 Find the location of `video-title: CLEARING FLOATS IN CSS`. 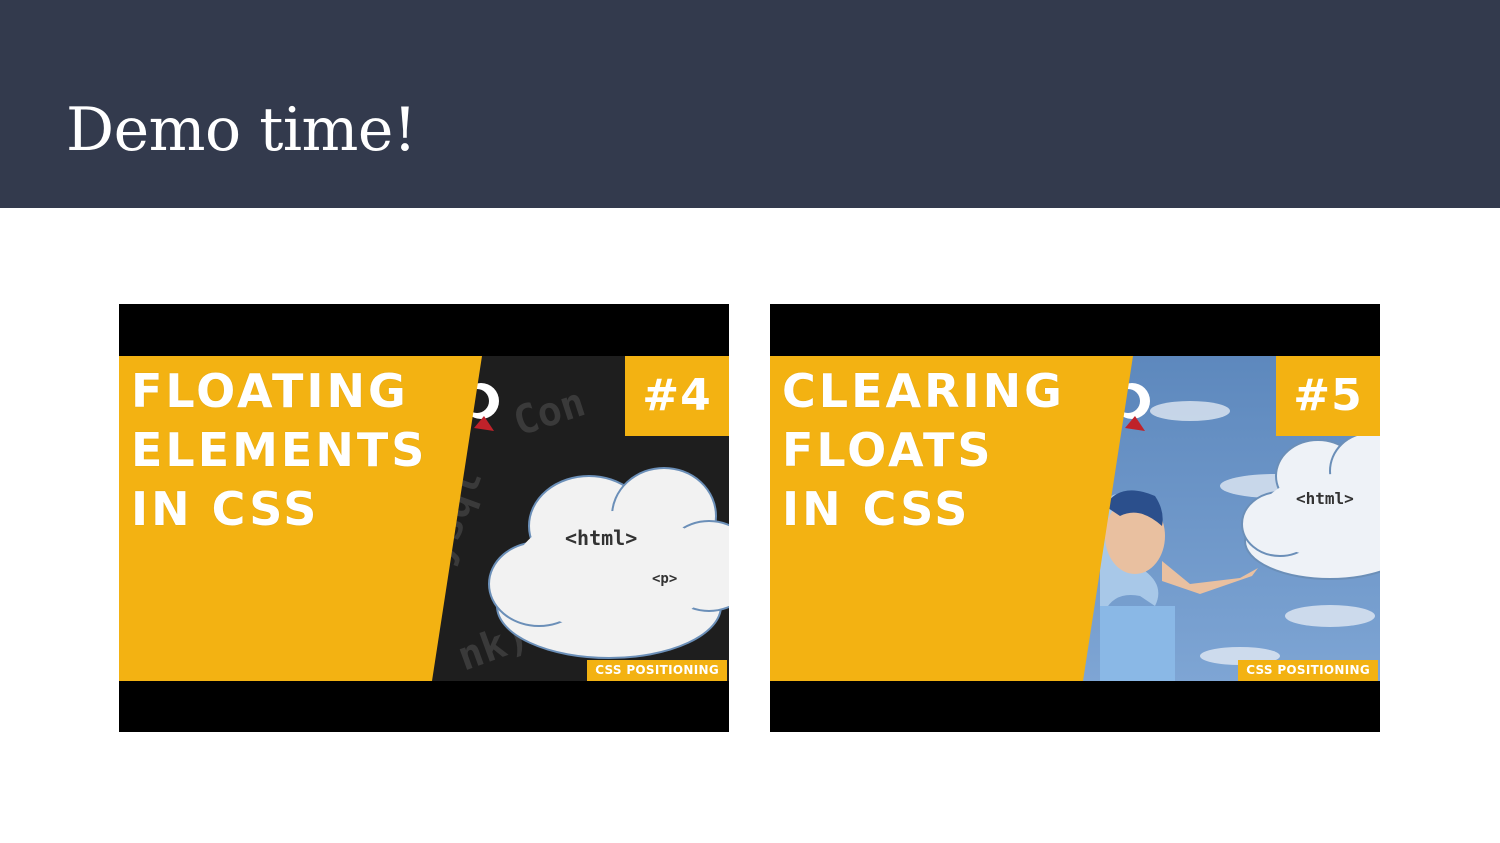

video-title: CLEARING FLOATS IN CSS is located at coordinates (923, 450).